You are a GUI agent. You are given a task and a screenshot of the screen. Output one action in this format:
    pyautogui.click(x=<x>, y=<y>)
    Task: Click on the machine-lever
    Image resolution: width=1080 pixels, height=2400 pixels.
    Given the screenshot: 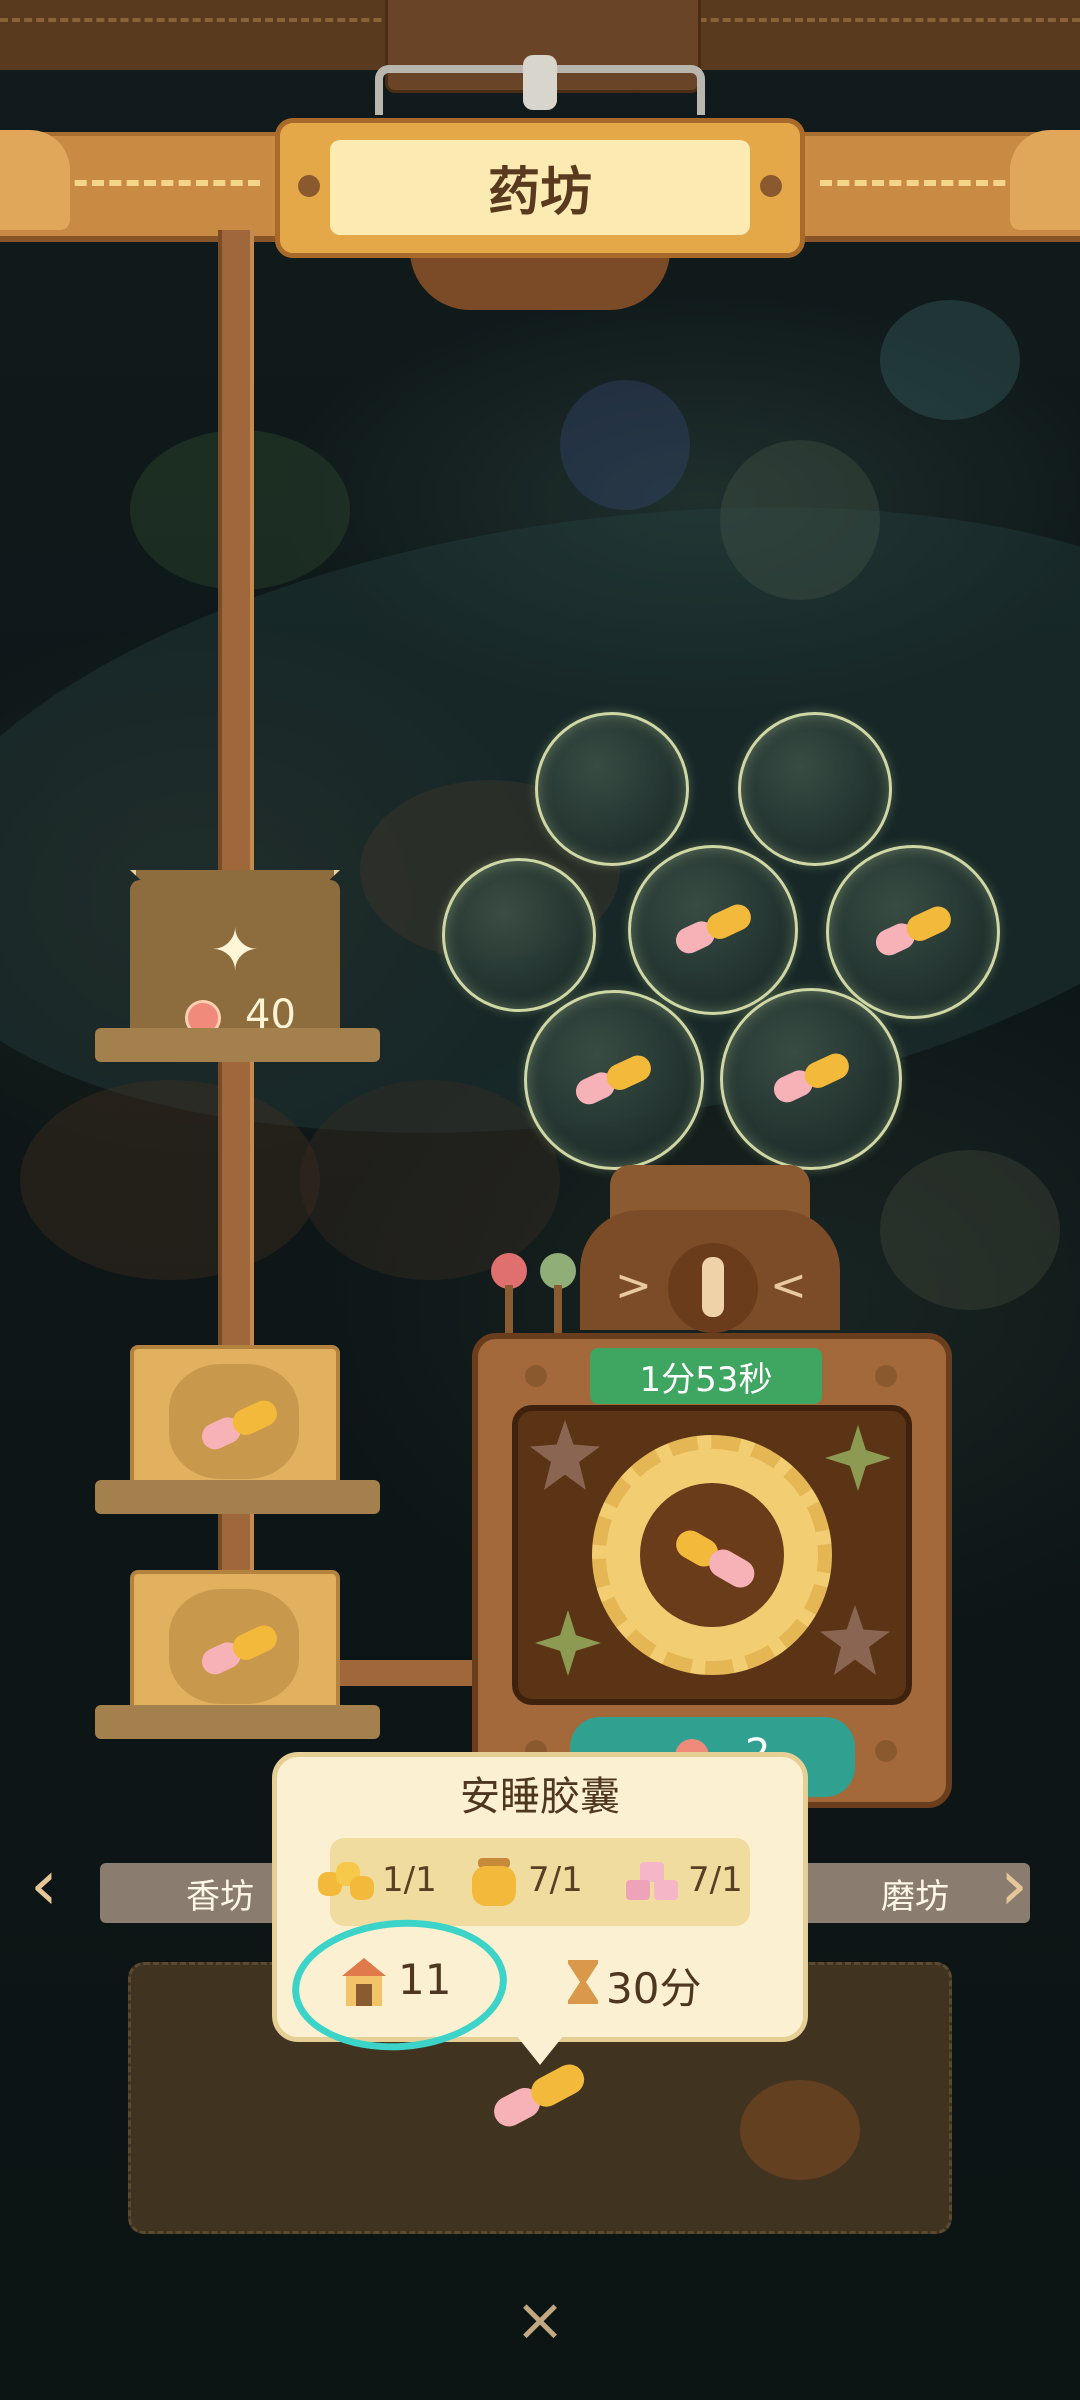 What is the action you would take?
    pyautogui.click(x=713, y=1288)
    